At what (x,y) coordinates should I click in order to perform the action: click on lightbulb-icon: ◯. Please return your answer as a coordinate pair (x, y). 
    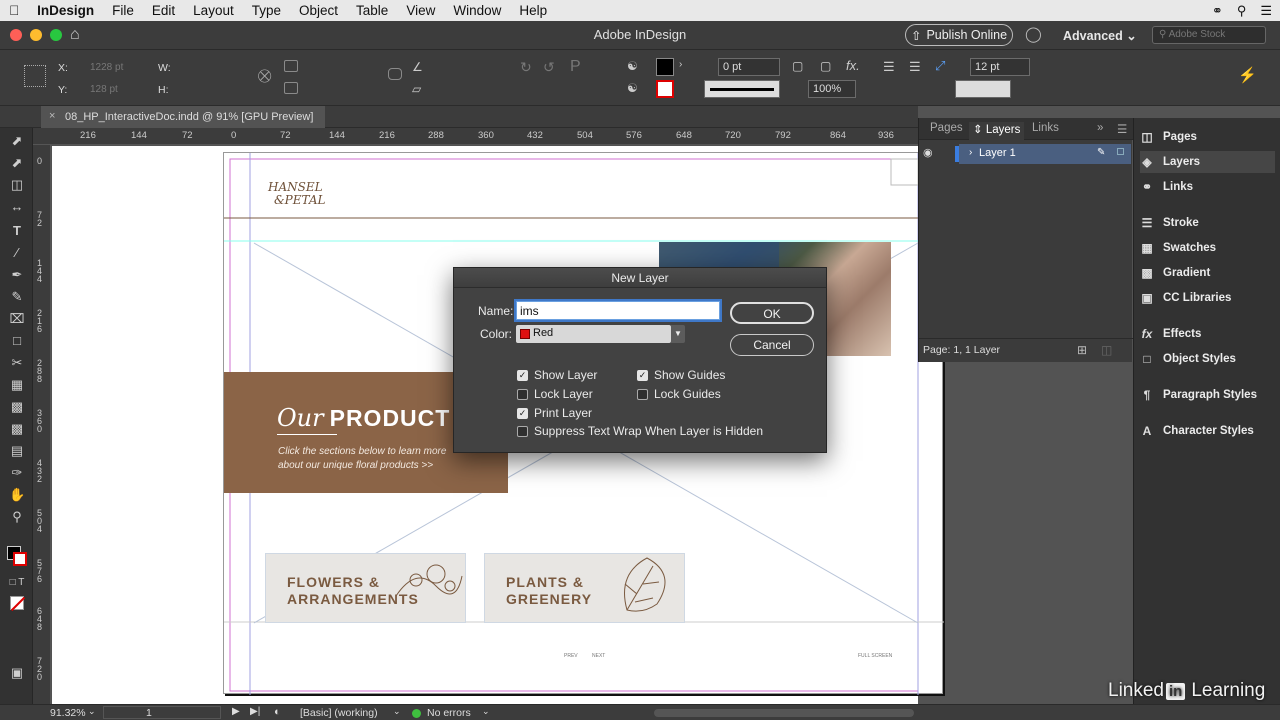
    Looking at the image, I should click on (1033, 34).